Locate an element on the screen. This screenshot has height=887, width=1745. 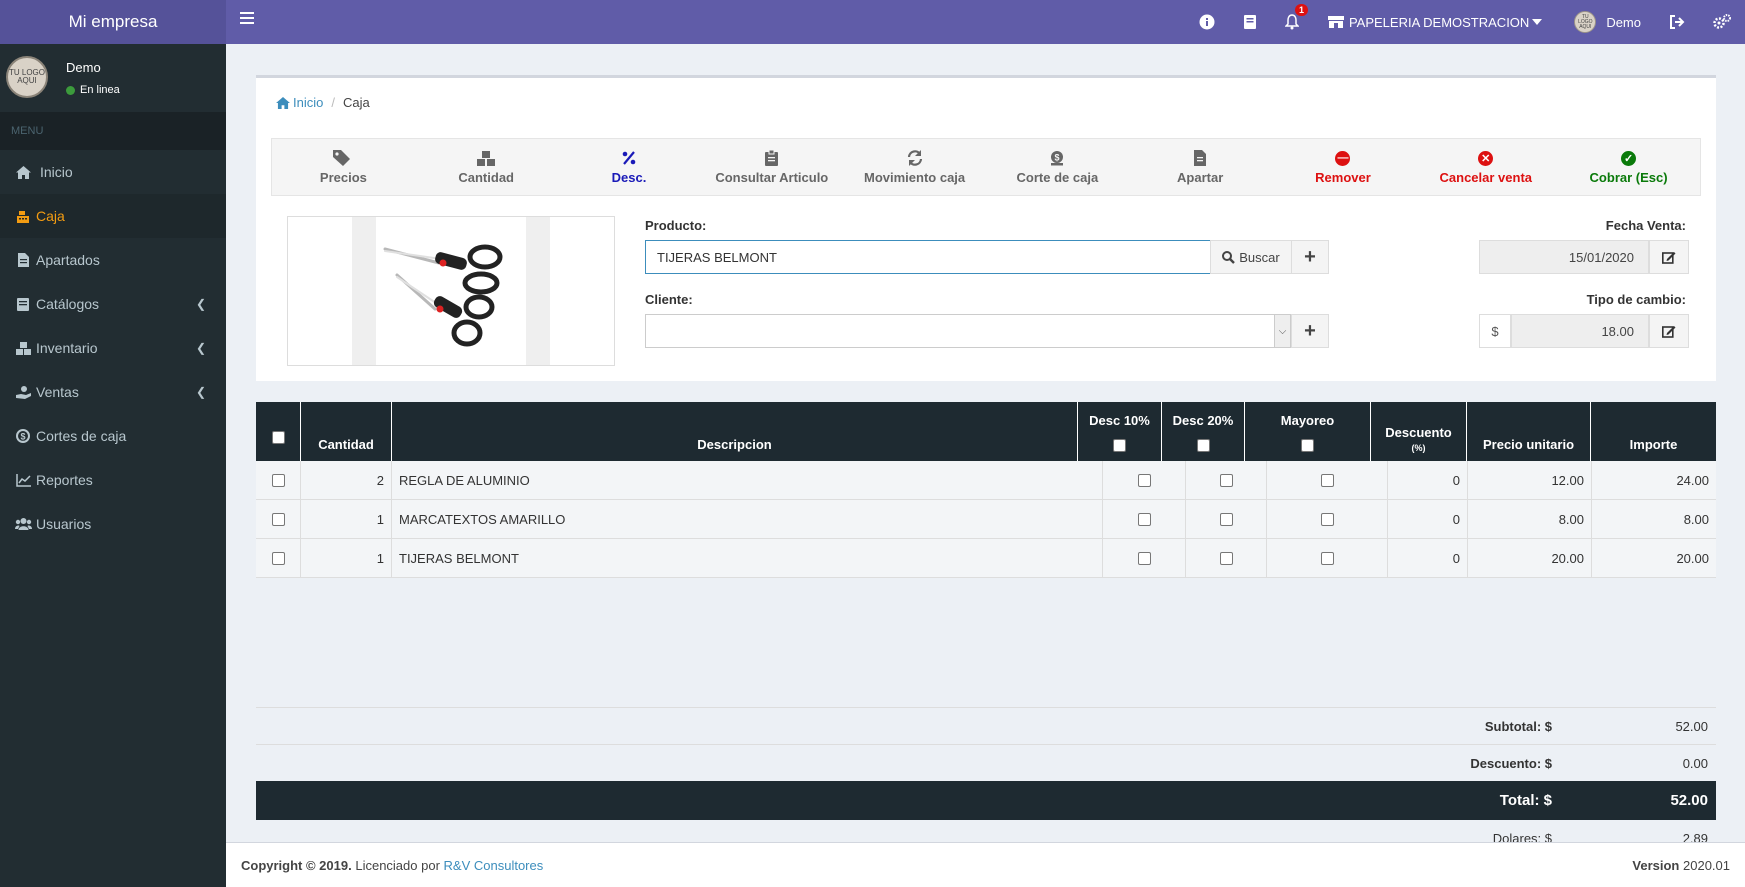
movimiento-caja-button: Movimiento caja is located at coordinates (914, 167).